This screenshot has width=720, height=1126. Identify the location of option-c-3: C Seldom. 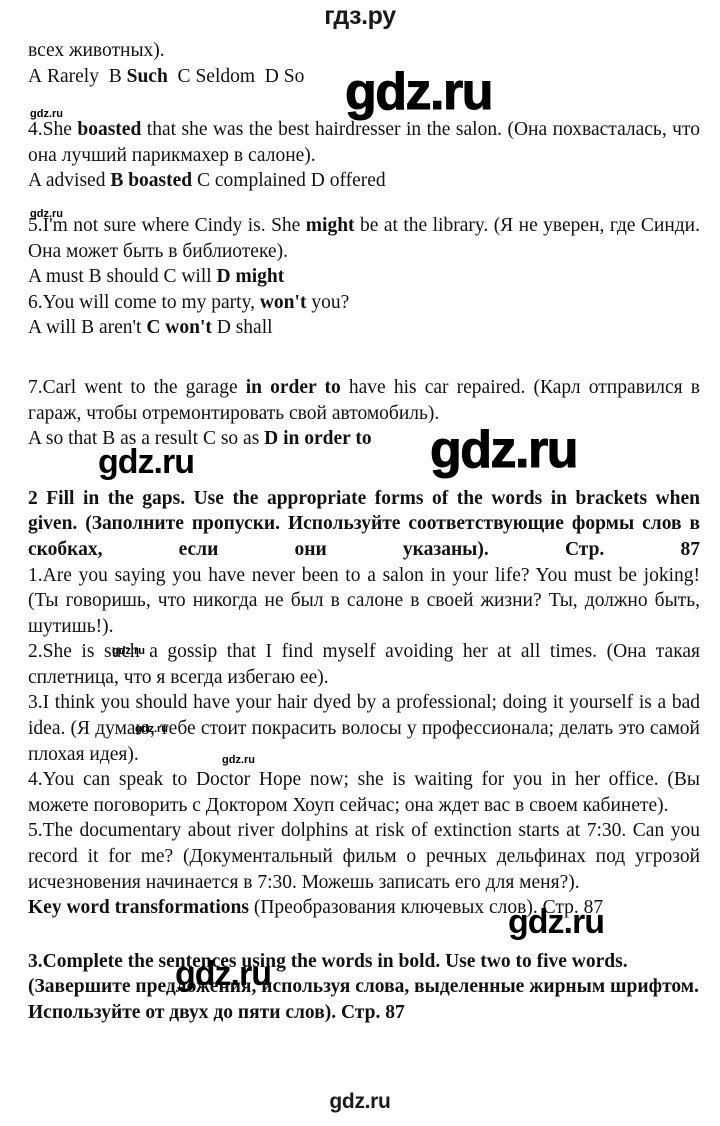
(216, 76).